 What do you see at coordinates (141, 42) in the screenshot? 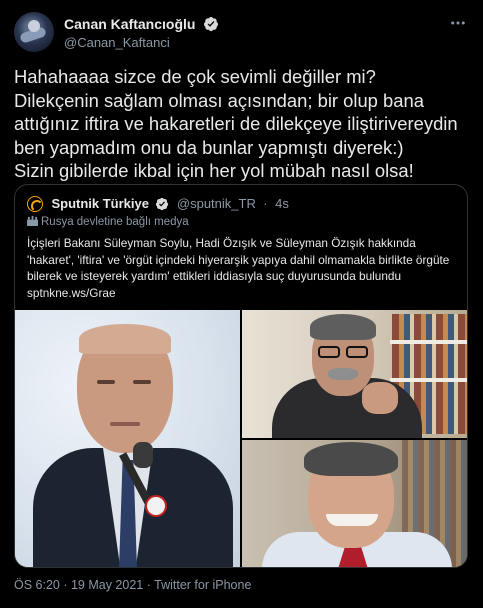
I see `author-handle: @Canan_Kaftanci` at bounding box center [141, 42].